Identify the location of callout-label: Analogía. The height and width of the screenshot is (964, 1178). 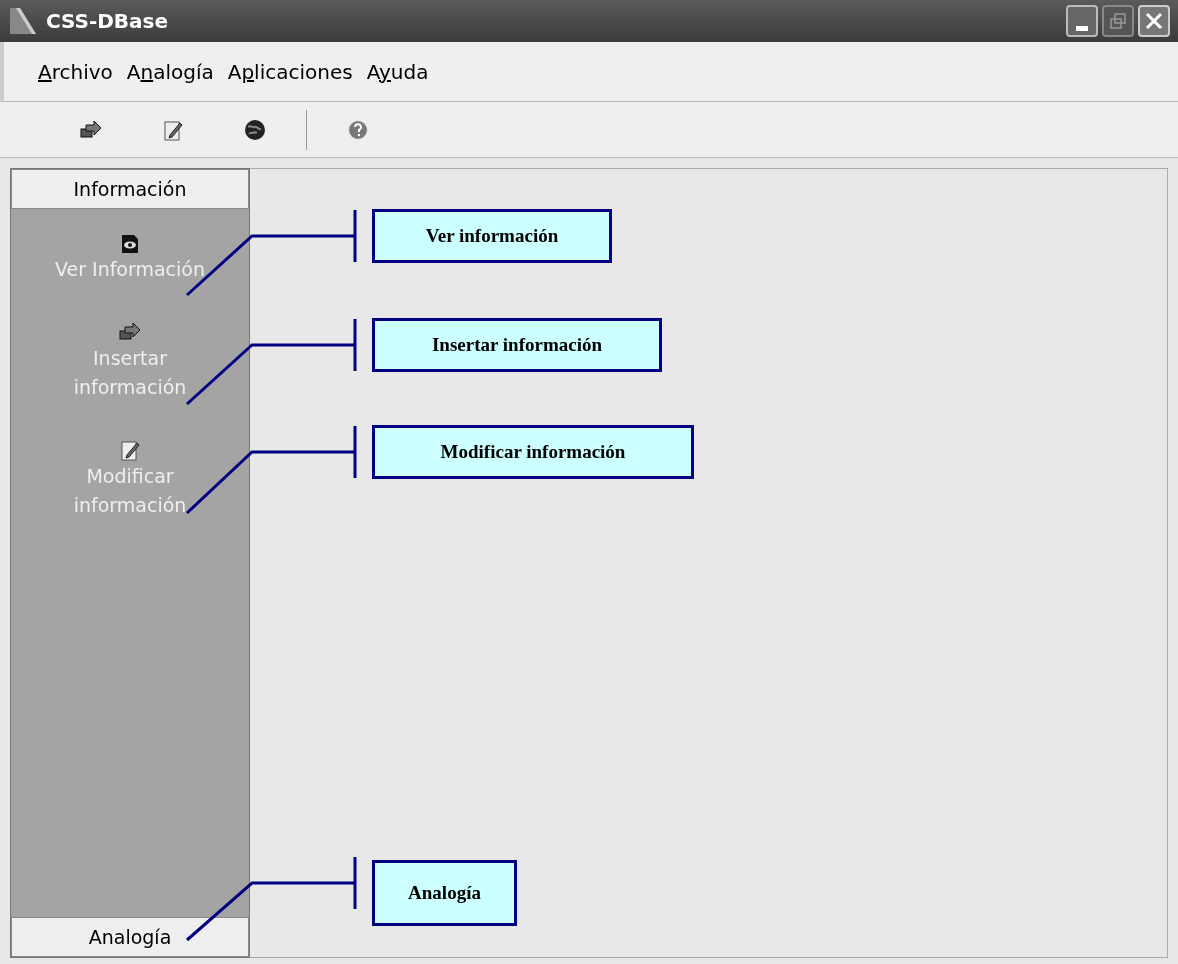
(444, 893).